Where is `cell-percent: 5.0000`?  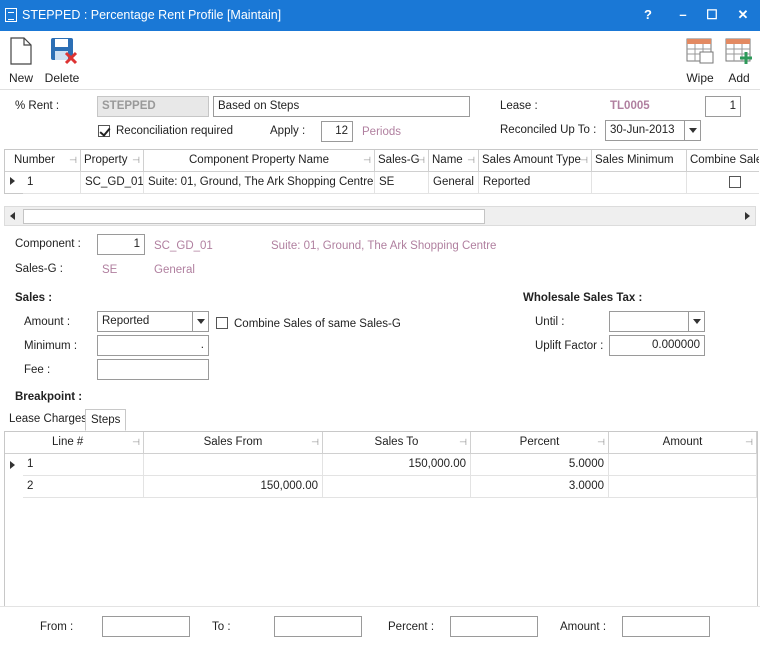
cell-percent: 5.0000 is located at coordinates (540, 465).